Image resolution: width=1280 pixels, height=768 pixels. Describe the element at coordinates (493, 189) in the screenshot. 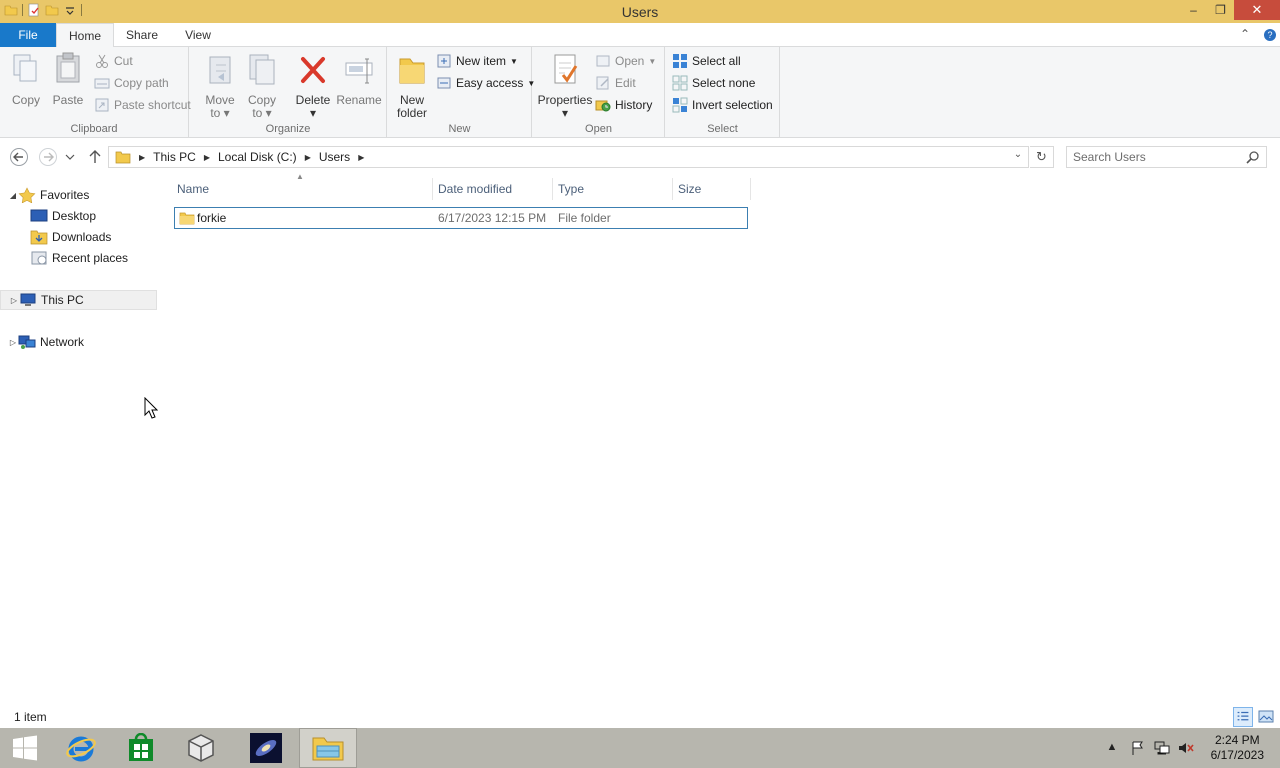

I see `column-header-date-modified: Date modified` at that location.